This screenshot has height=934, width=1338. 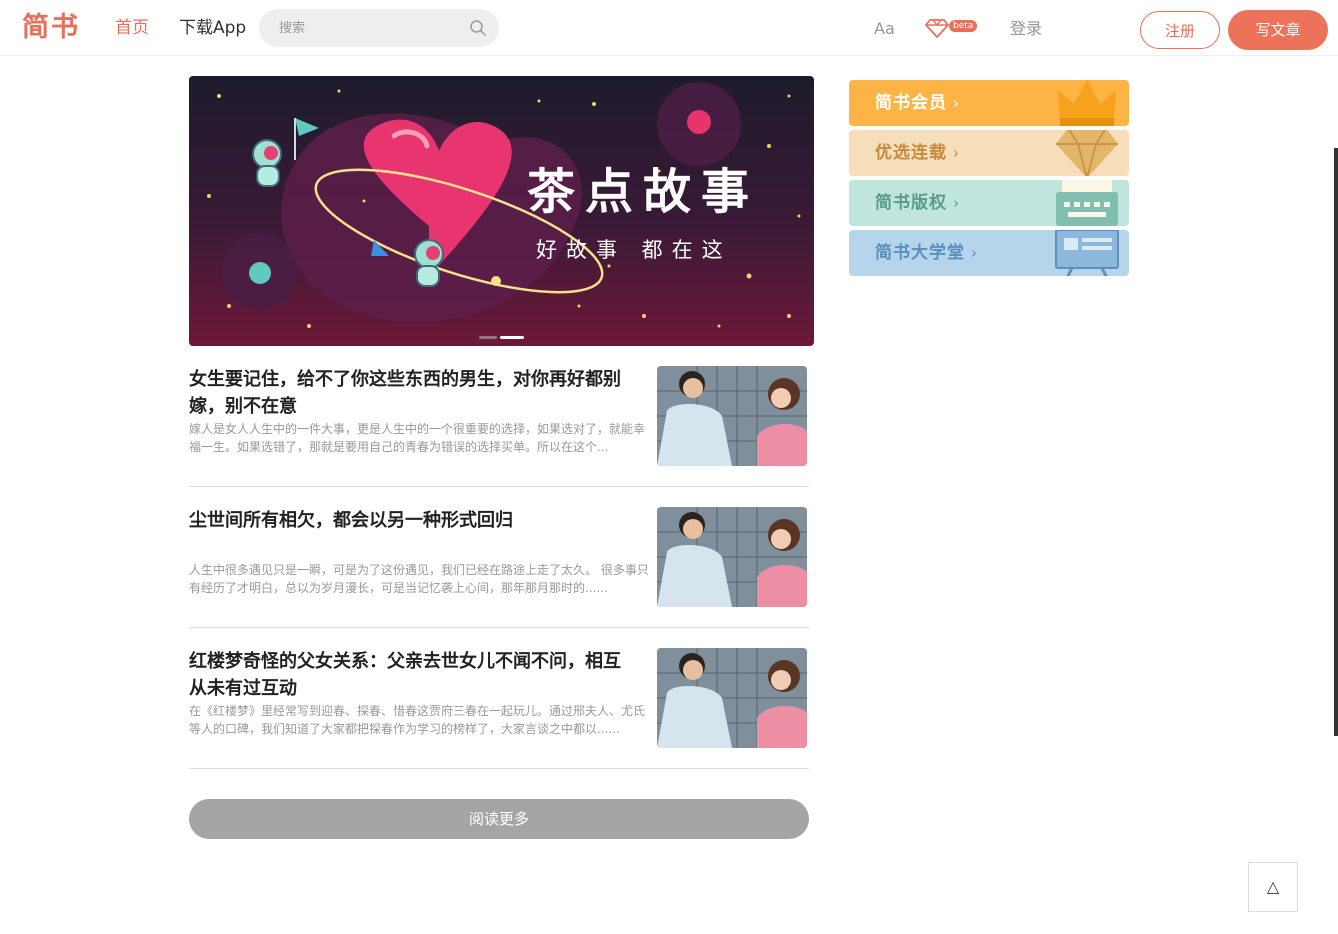 I want to click on font-size-toggle: Aa, so click(x=884, y=29).